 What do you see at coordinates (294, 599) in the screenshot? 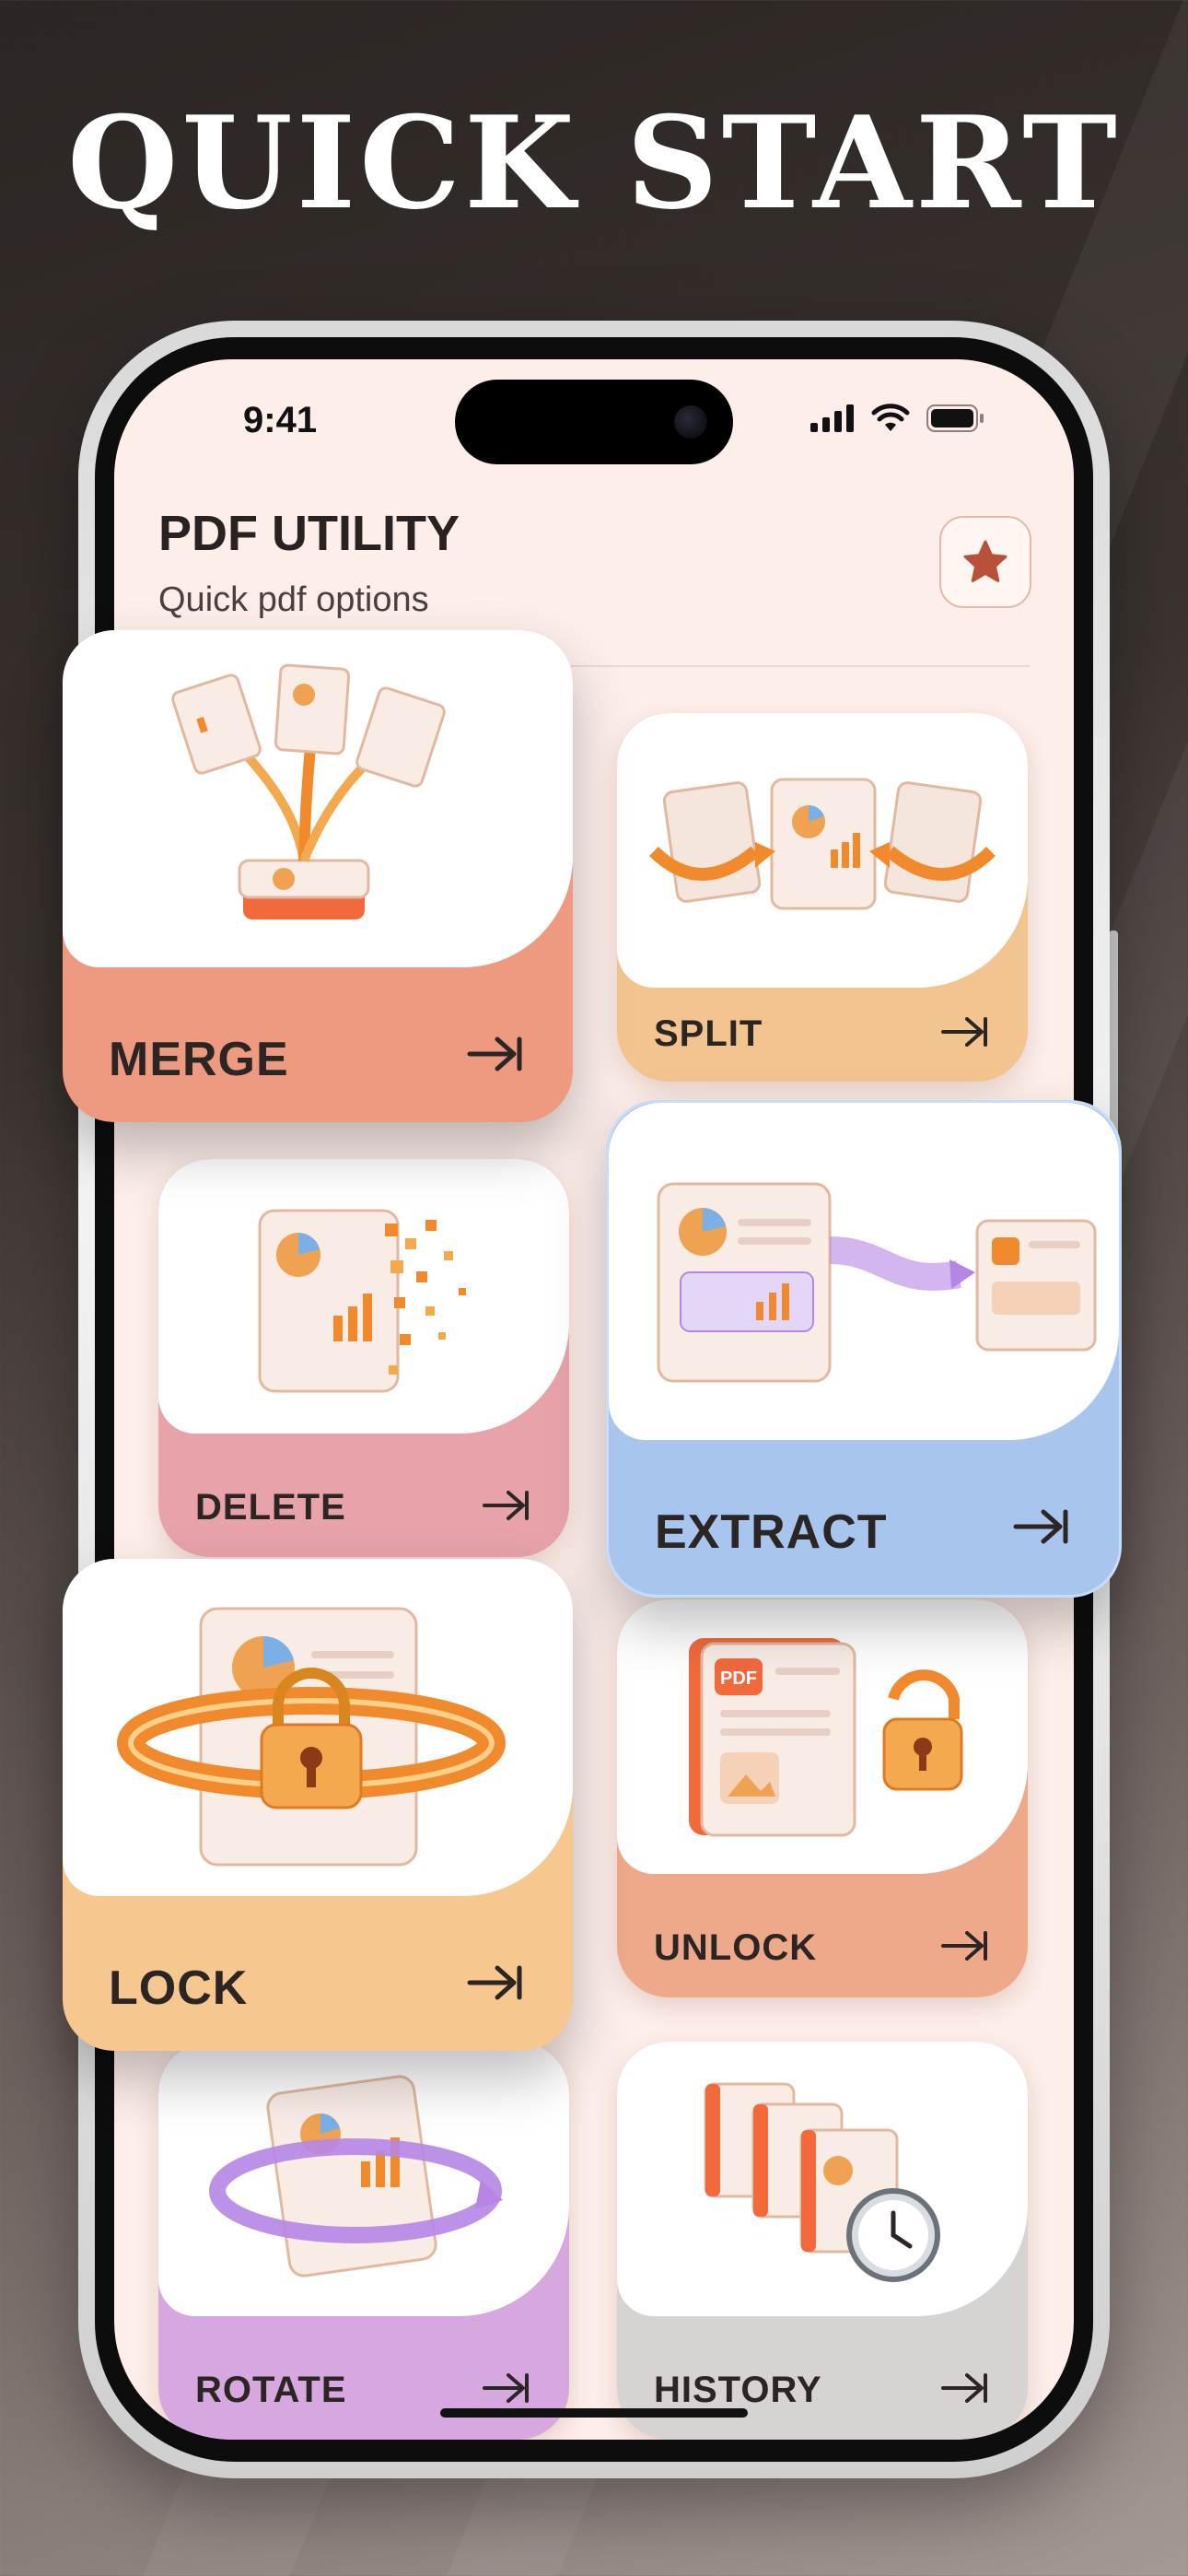
I see `page-subtitle: Quick pdf options` at bounding box center [294, 599].